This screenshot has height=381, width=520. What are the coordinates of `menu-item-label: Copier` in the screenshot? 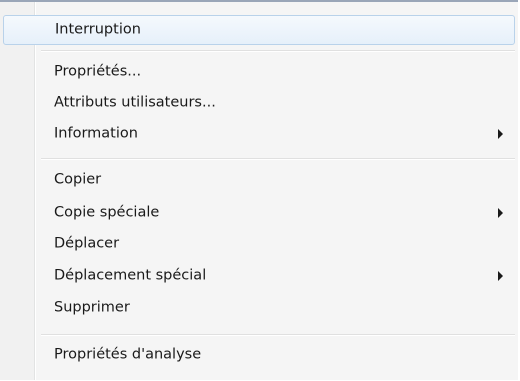 It's located at (78, 179).